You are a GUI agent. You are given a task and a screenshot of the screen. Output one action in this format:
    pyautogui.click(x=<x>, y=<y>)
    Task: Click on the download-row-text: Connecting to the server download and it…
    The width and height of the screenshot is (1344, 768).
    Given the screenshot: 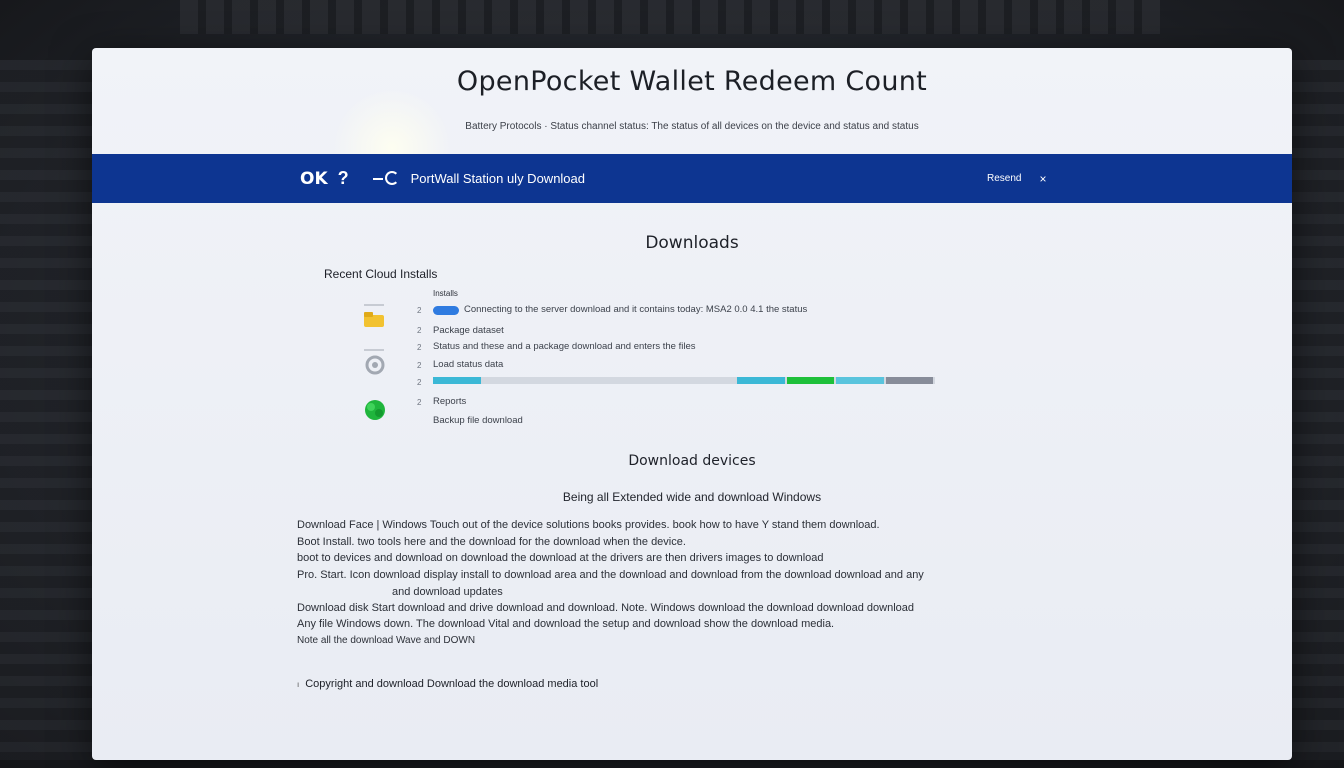 What is the action you would take?
    pyautogui.click(x=635, y=309)
    